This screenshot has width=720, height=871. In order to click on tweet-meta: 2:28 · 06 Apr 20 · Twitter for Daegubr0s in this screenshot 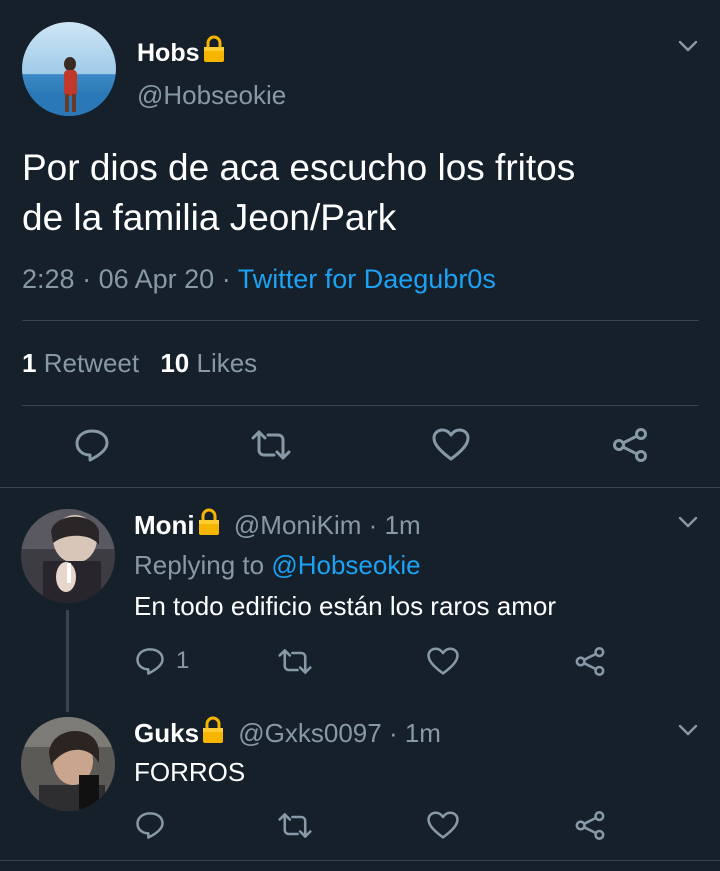, I will do `click(259, 279)`.